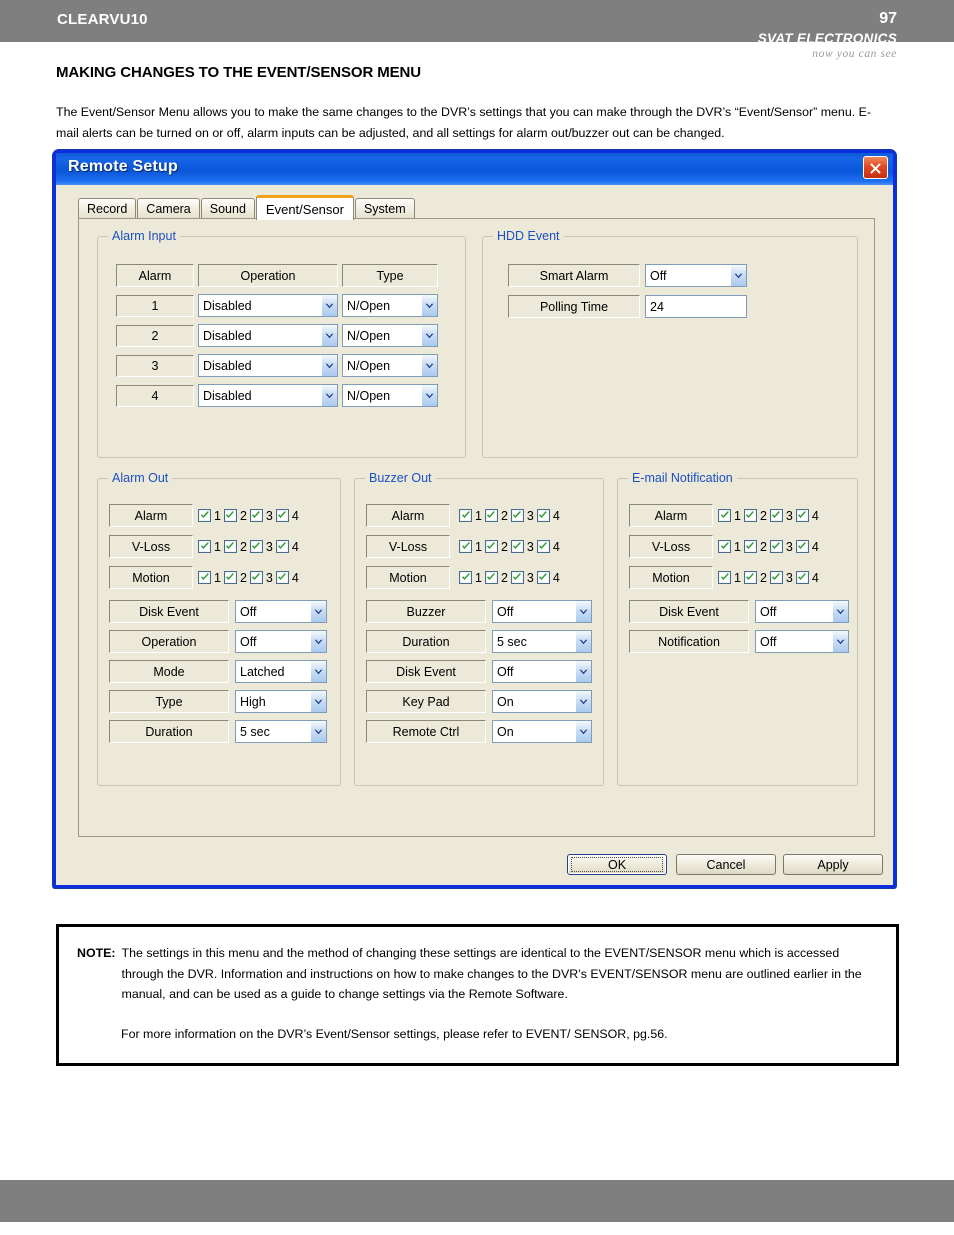 Image resolution: width=954 pixels, height=1235 pixels. I want to click on label-text: Key Pad, so click(426, 701).